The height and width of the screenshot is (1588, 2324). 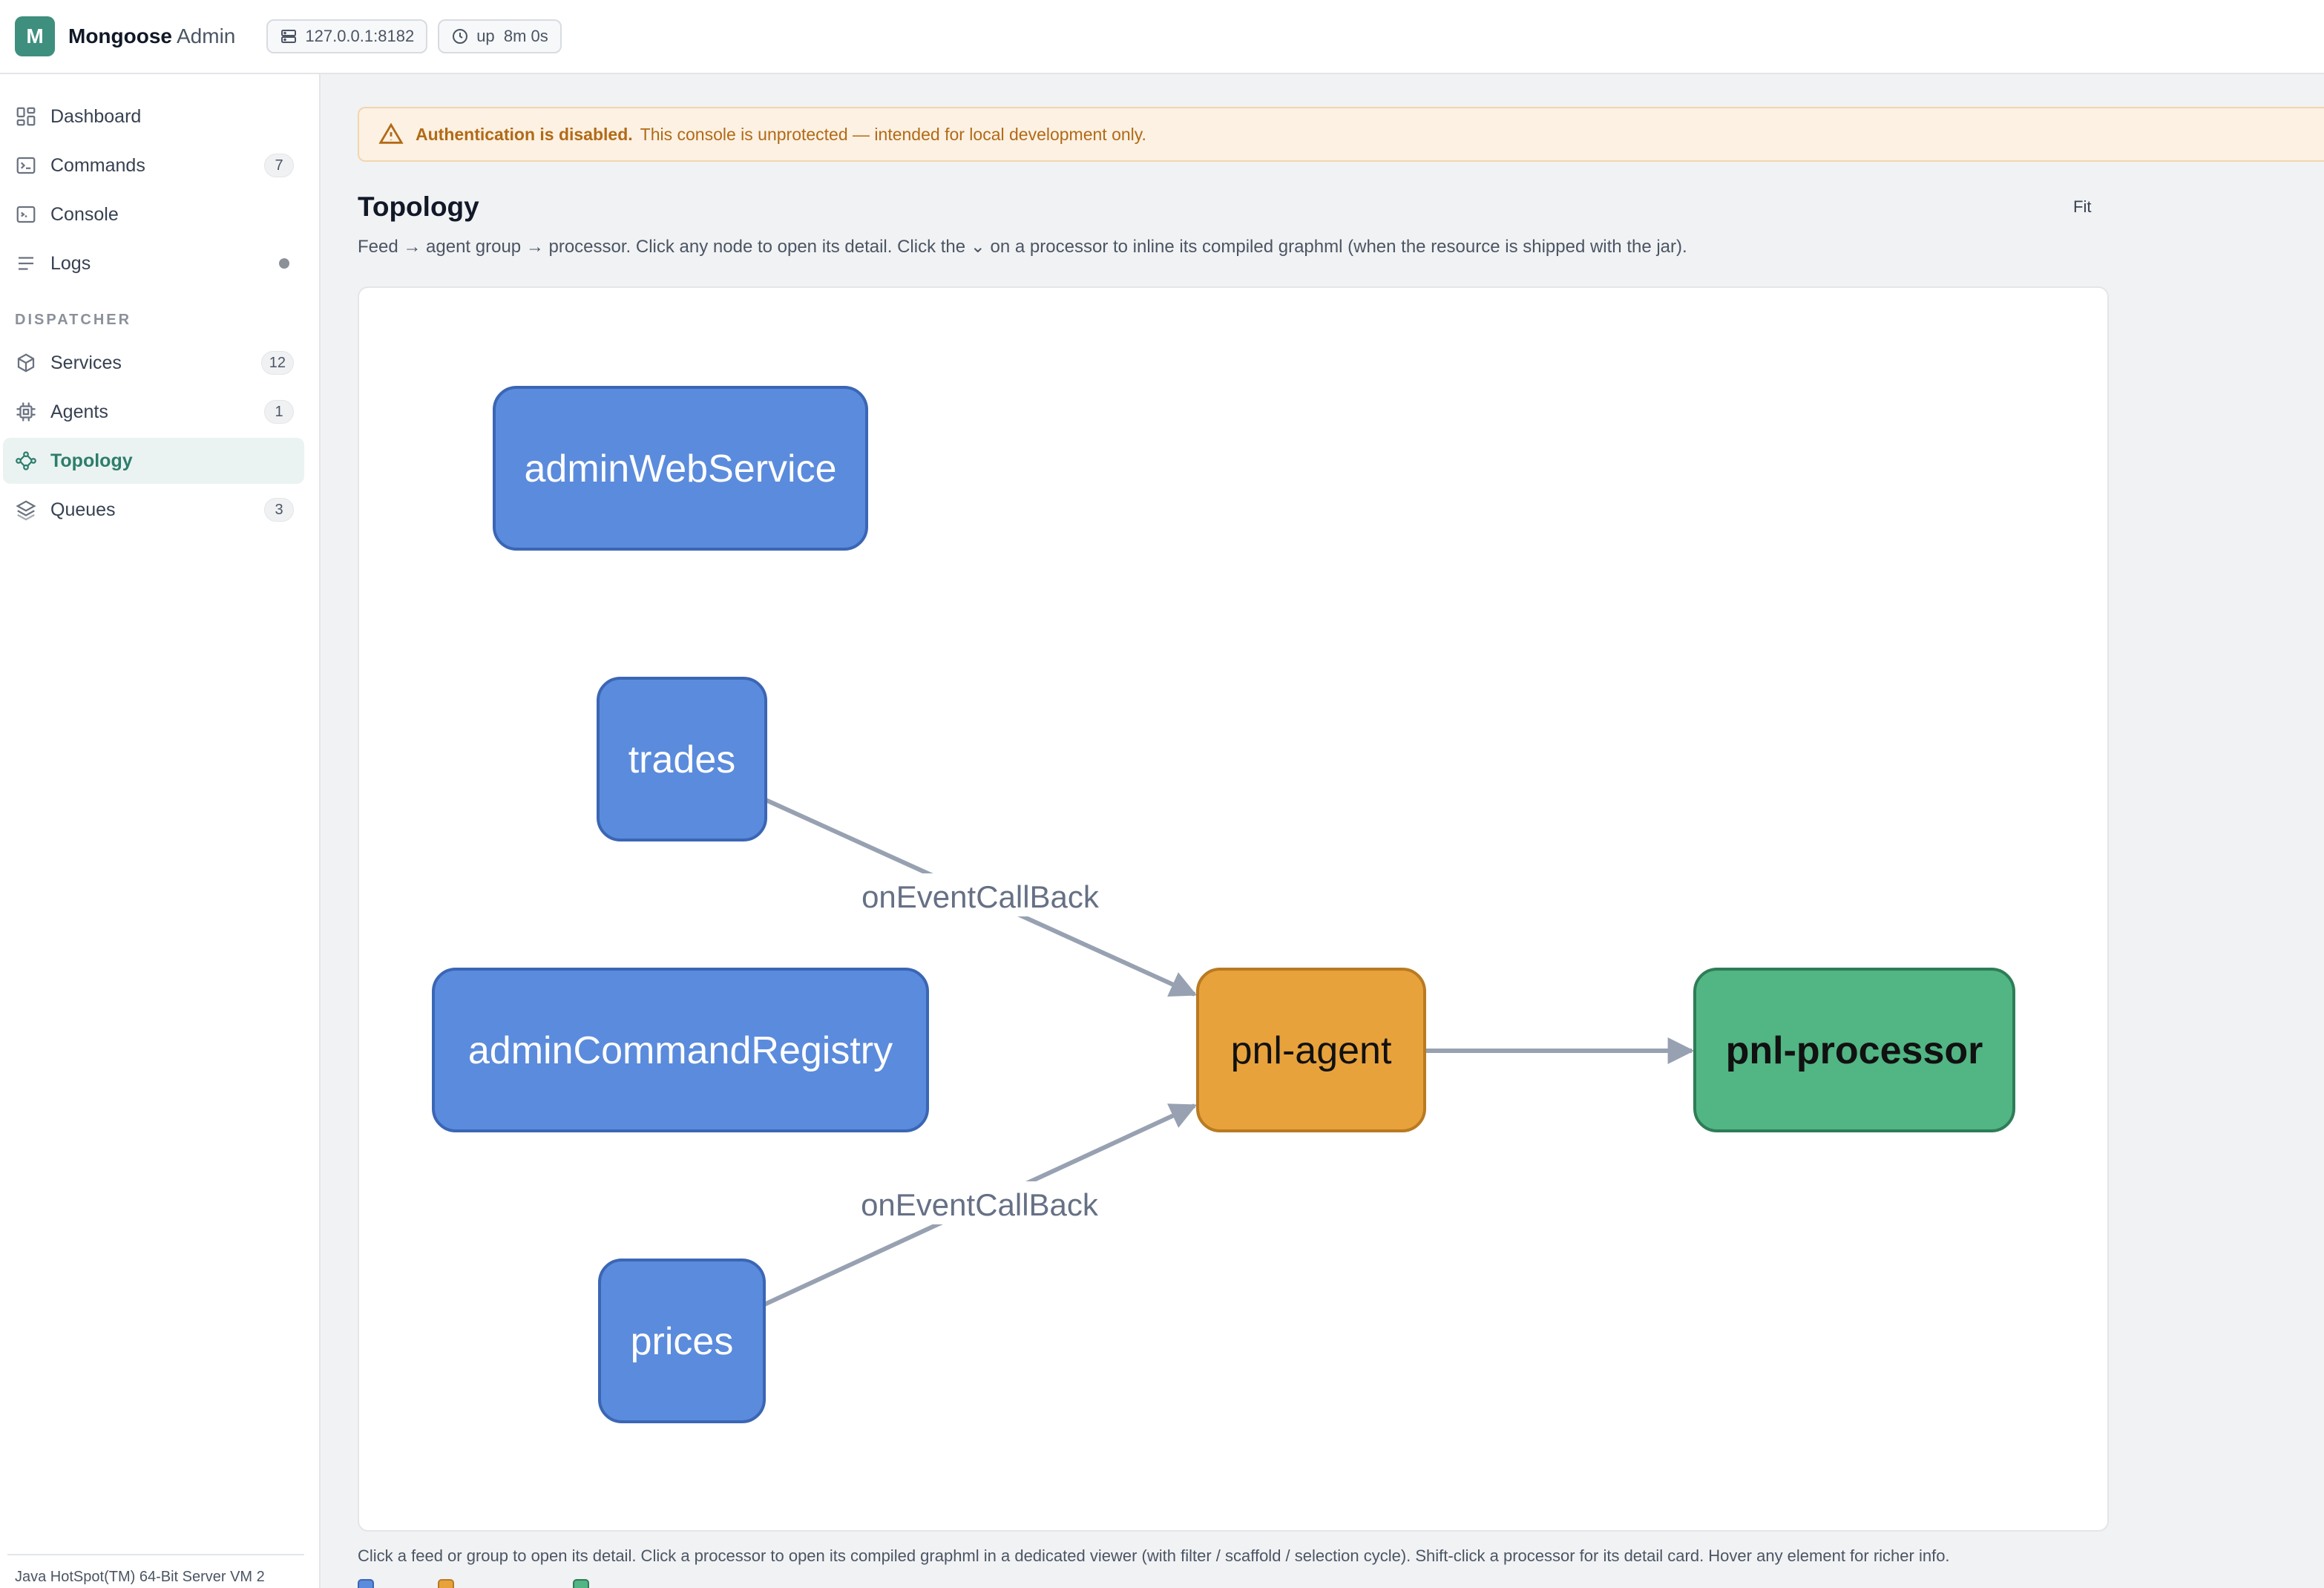 What do you see at coordinates (86, 362) in the screenshot?
I see `sidebar-item-label: Services` at bounding box center [86, 362].